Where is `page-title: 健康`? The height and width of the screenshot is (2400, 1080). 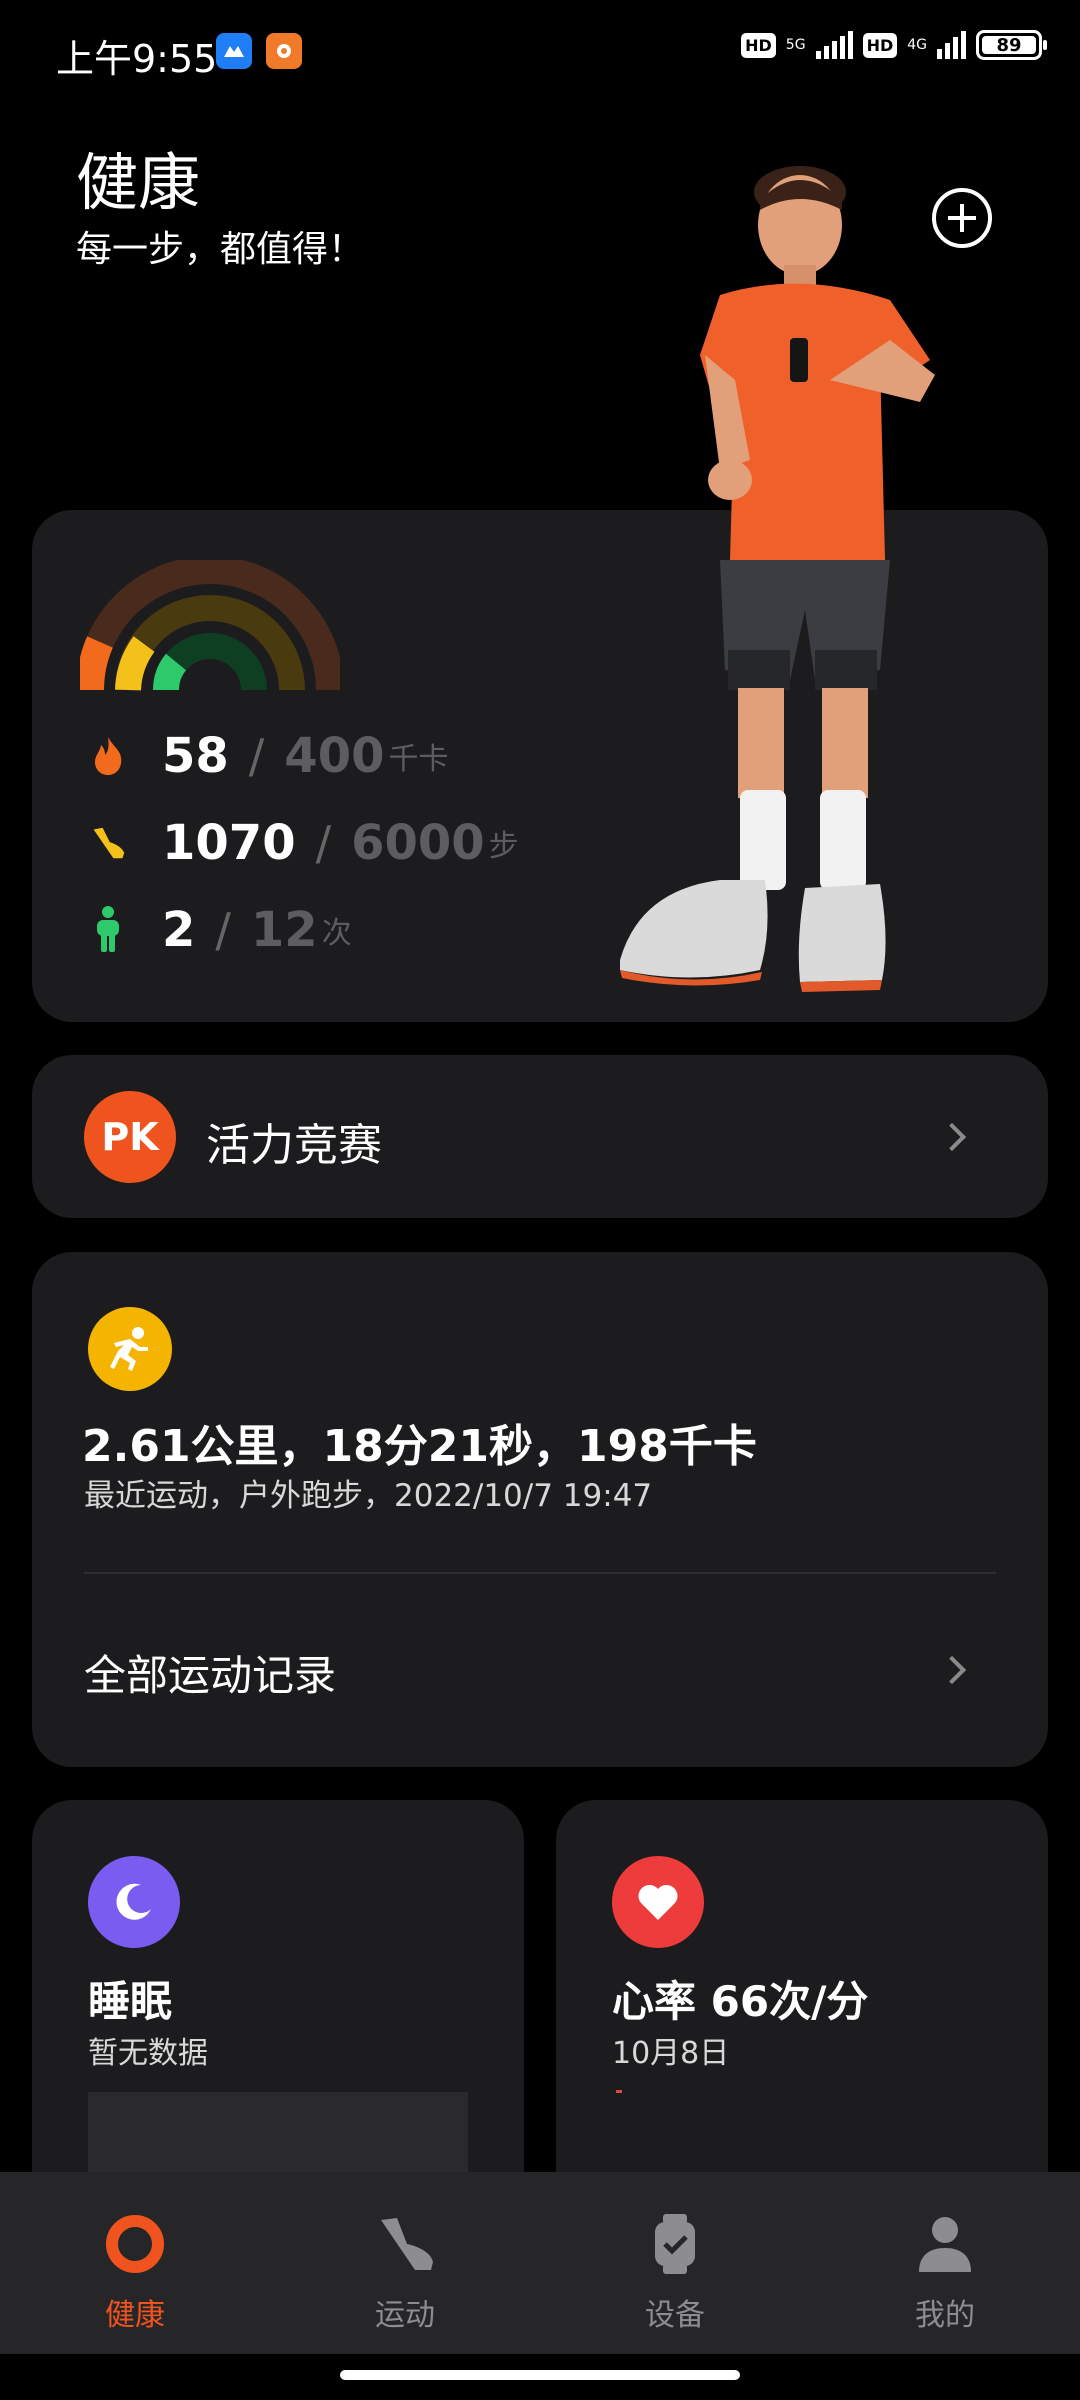 page-title: 健康 is located at coordinates (138, 182).